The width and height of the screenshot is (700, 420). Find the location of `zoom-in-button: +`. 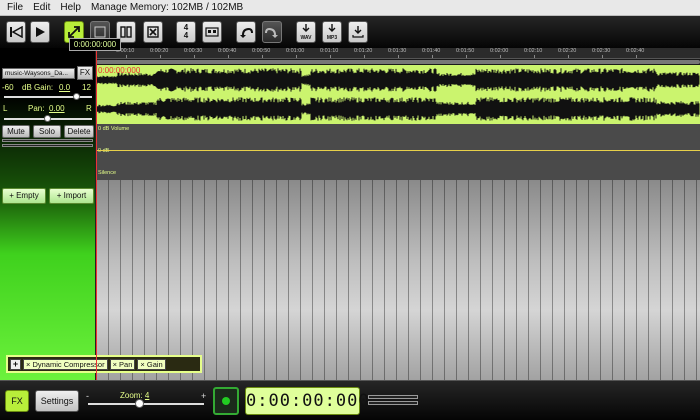

zoom-in-button: + is located at coordinates (203, 396).